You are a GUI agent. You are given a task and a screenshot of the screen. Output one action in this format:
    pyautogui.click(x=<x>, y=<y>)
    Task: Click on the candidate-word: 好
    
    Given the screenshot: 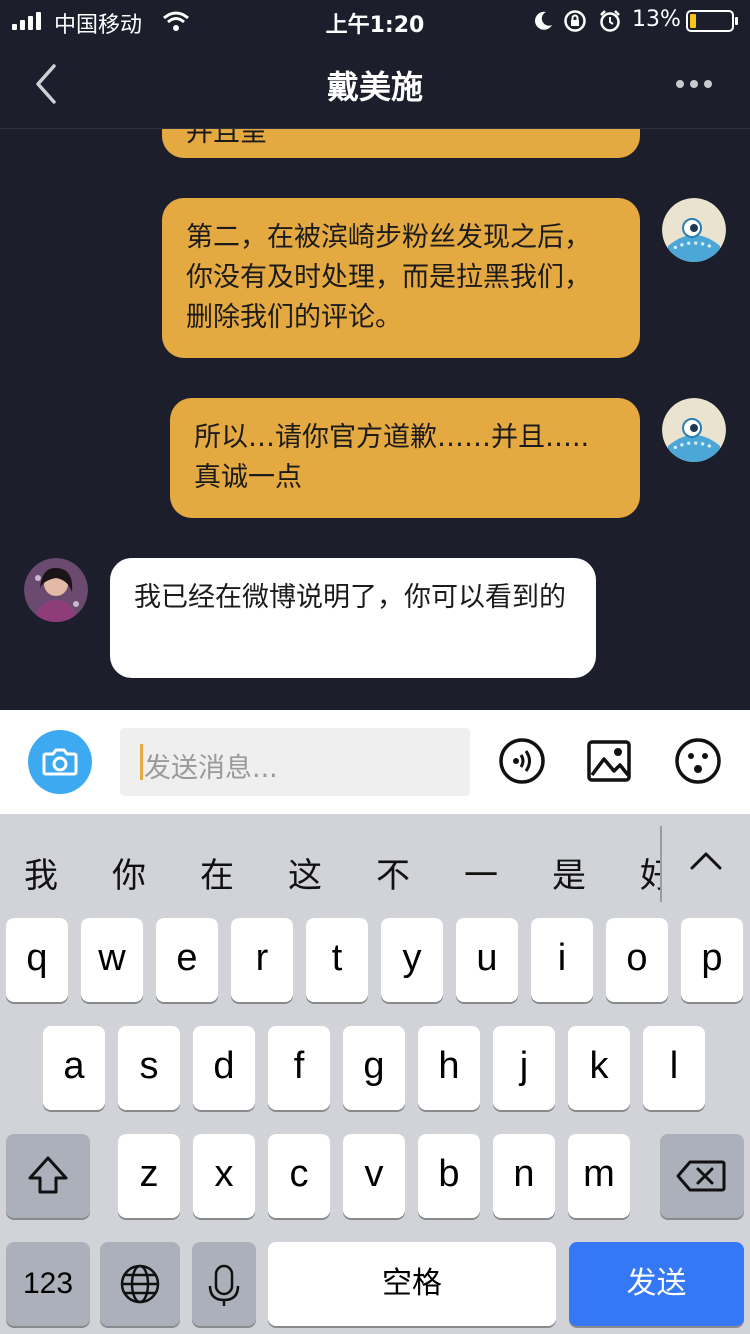 What is the action you would take?
    pyautogui.click(x=650, y=870)
    